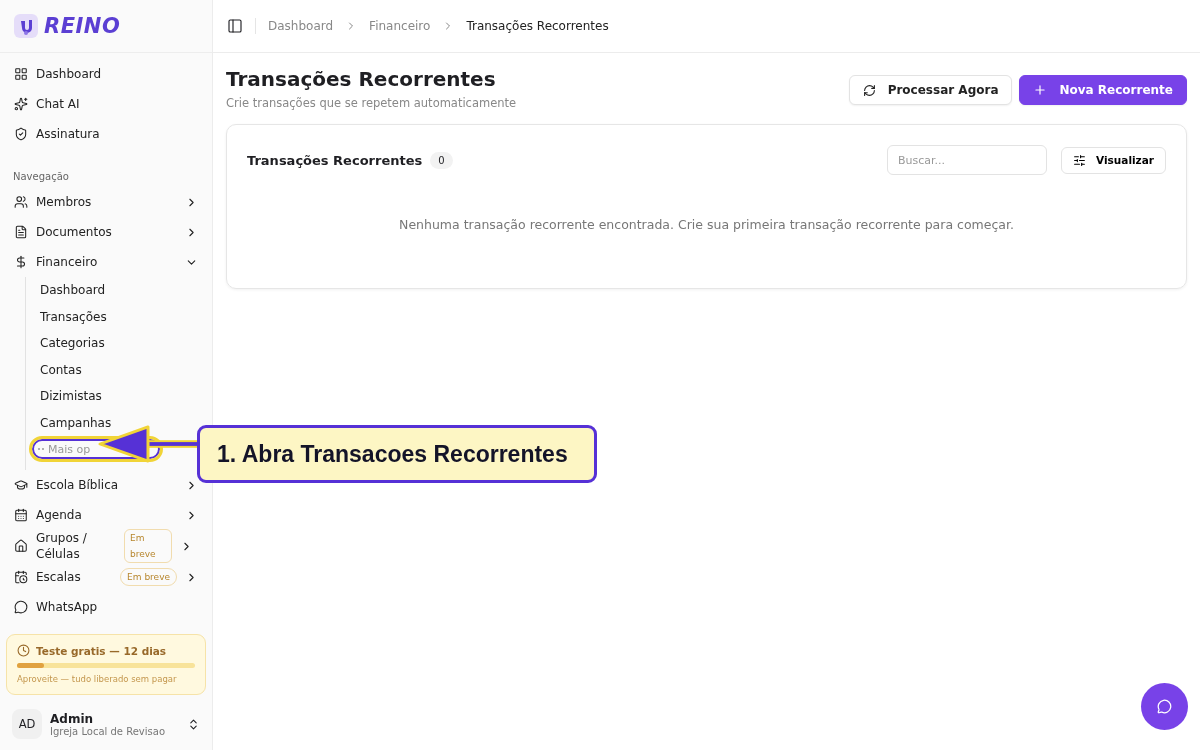  What do you see at coordinates (120, 343) in the screenshot?
I see `subnav-item: Categorias` at bounding box center [120, 343].